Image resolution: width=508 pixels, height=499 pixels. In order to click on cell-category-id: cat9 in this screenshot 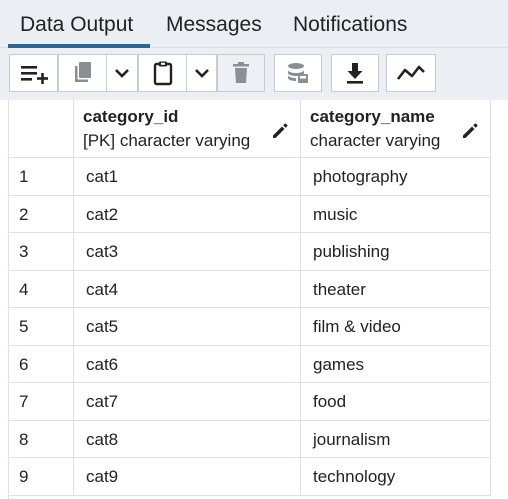, I will do `click(187, 477)`.